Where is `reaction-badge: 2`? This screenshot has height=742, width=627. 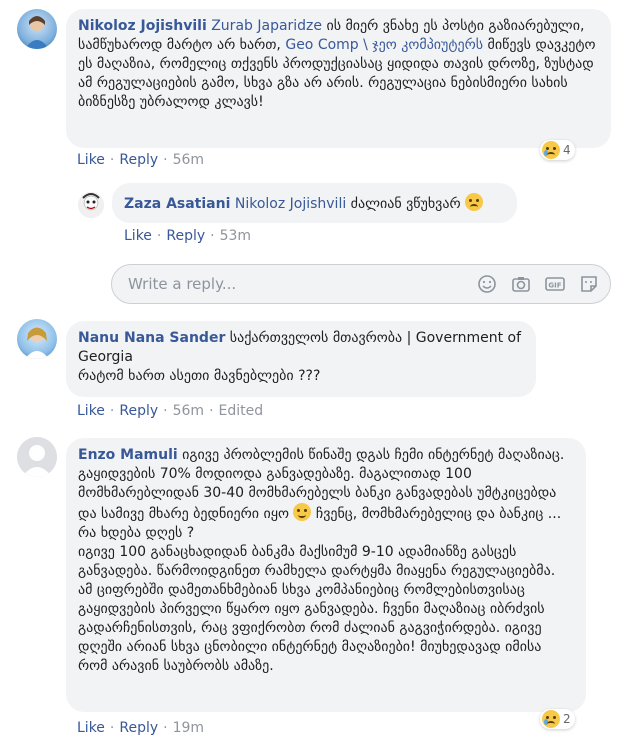
reaction-badge: 2 is located at coordinates (557, 719).